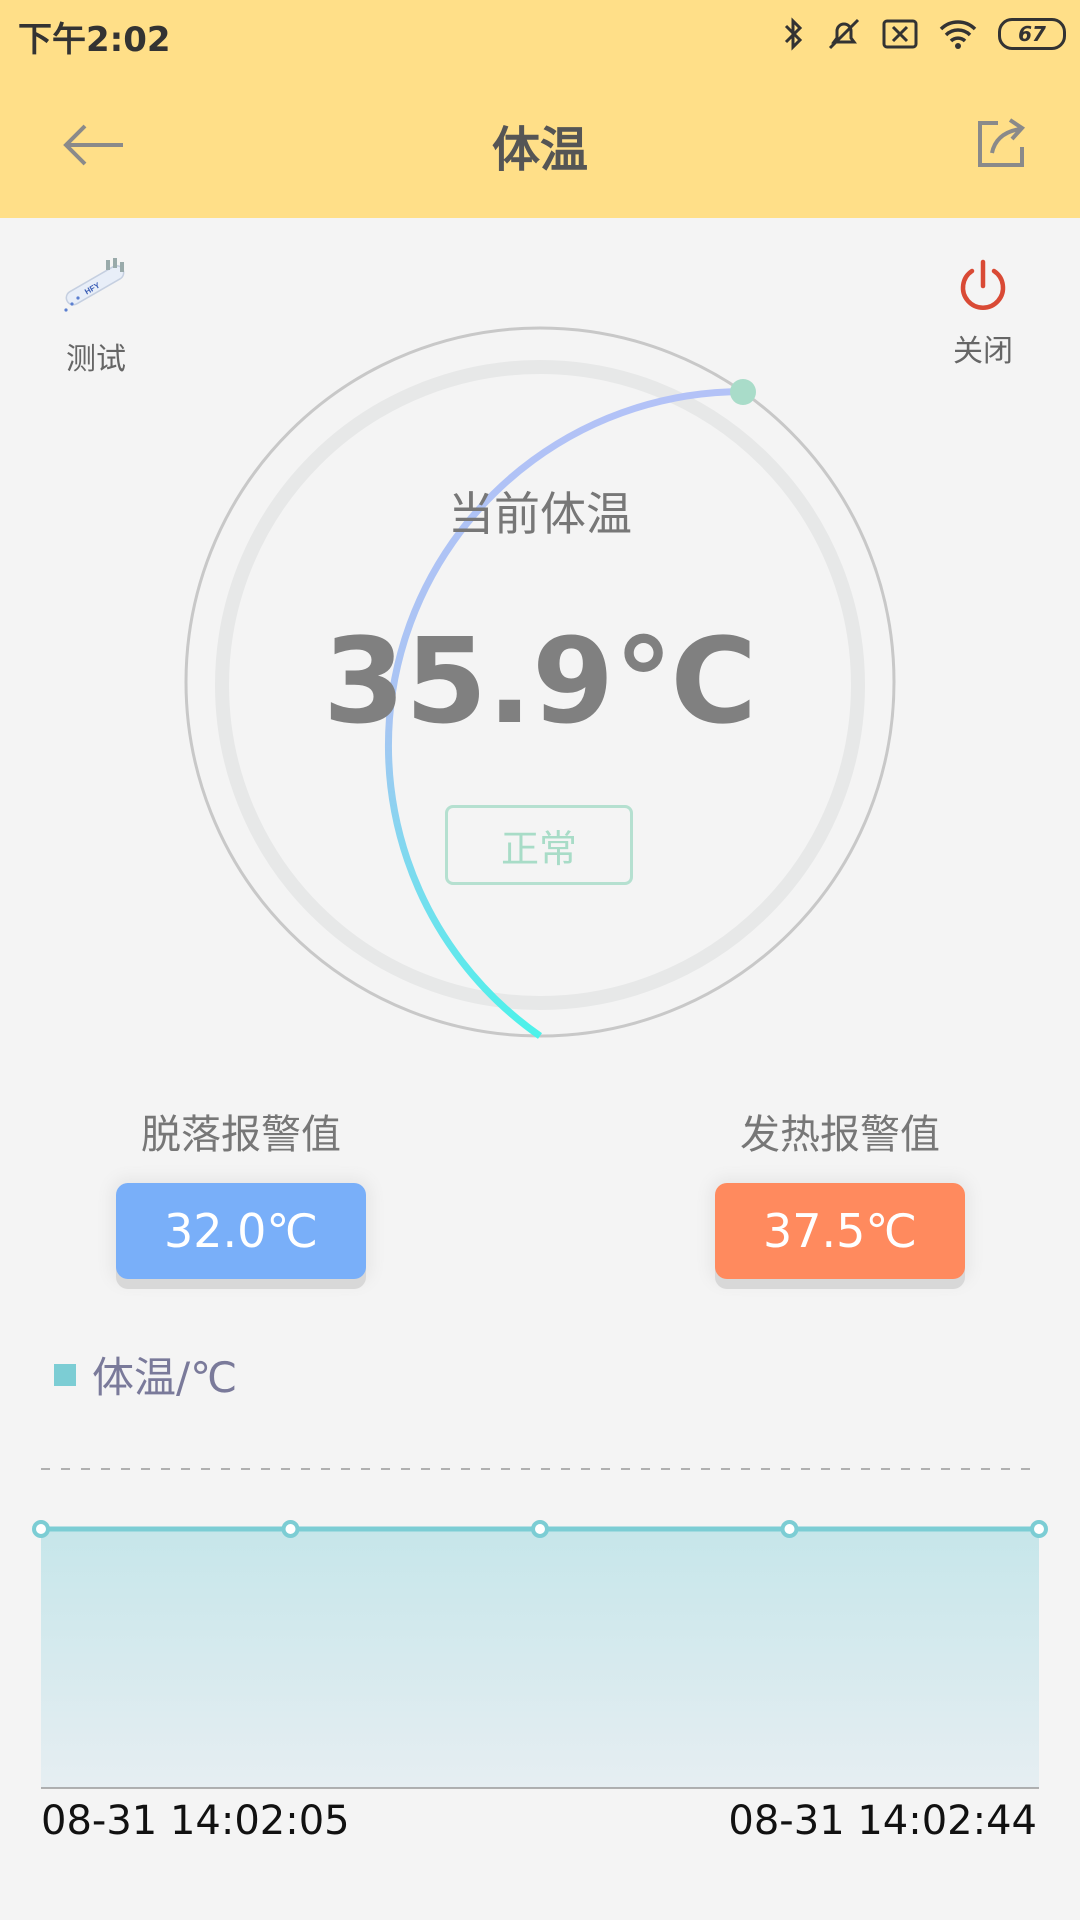 The image size is (1080, 1920). What do you see at coordinates (958, 34) in the screenshot?
I see `wifi-icon` at bounding box center [958, 34].